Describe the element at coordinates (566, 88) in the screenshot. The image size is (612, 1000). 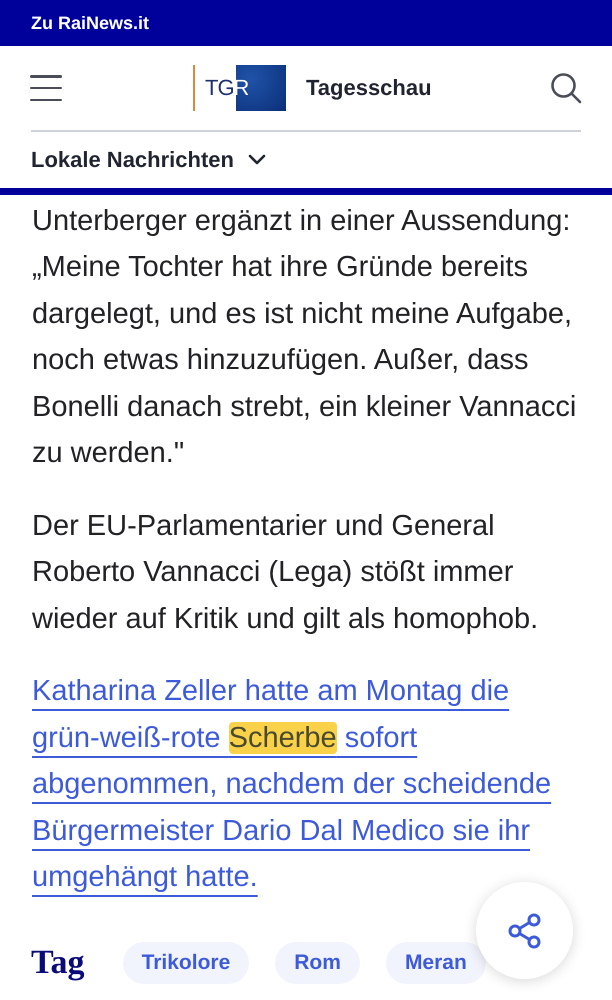
I see `search-icon` at that location.